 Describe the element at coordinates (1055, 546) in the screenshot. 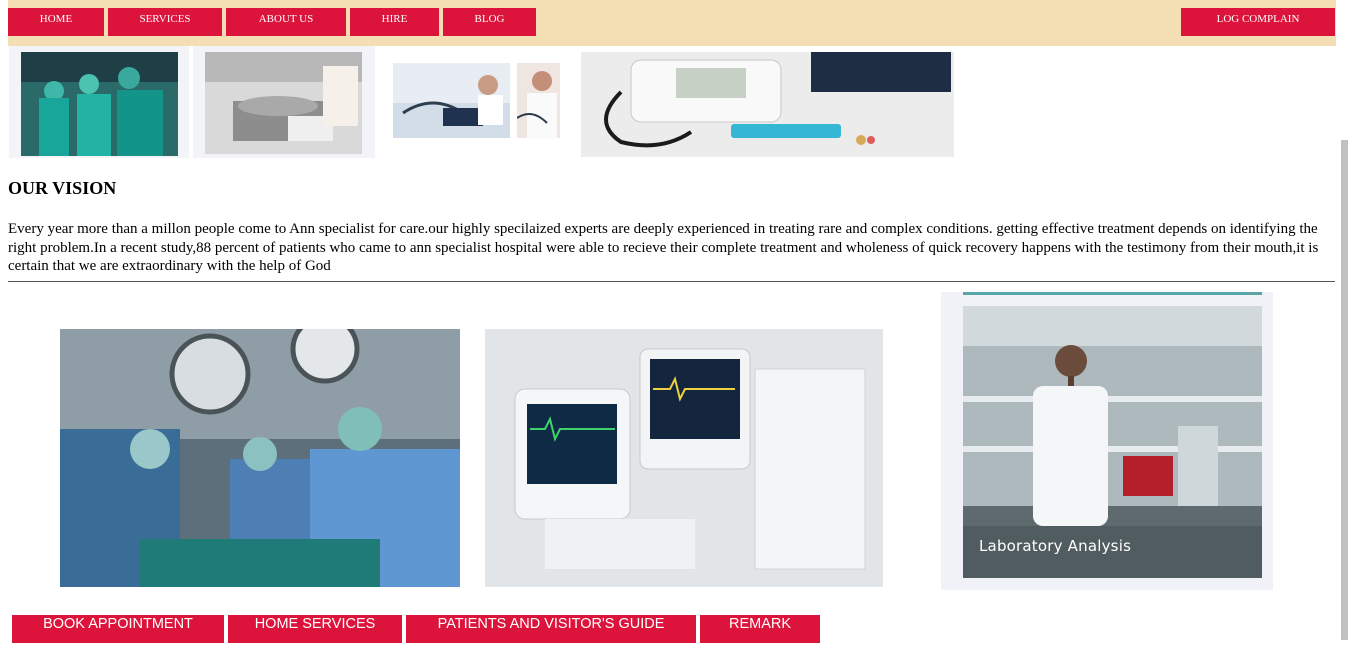

I see `lab-caption: Laboratory Analysis` at that location.